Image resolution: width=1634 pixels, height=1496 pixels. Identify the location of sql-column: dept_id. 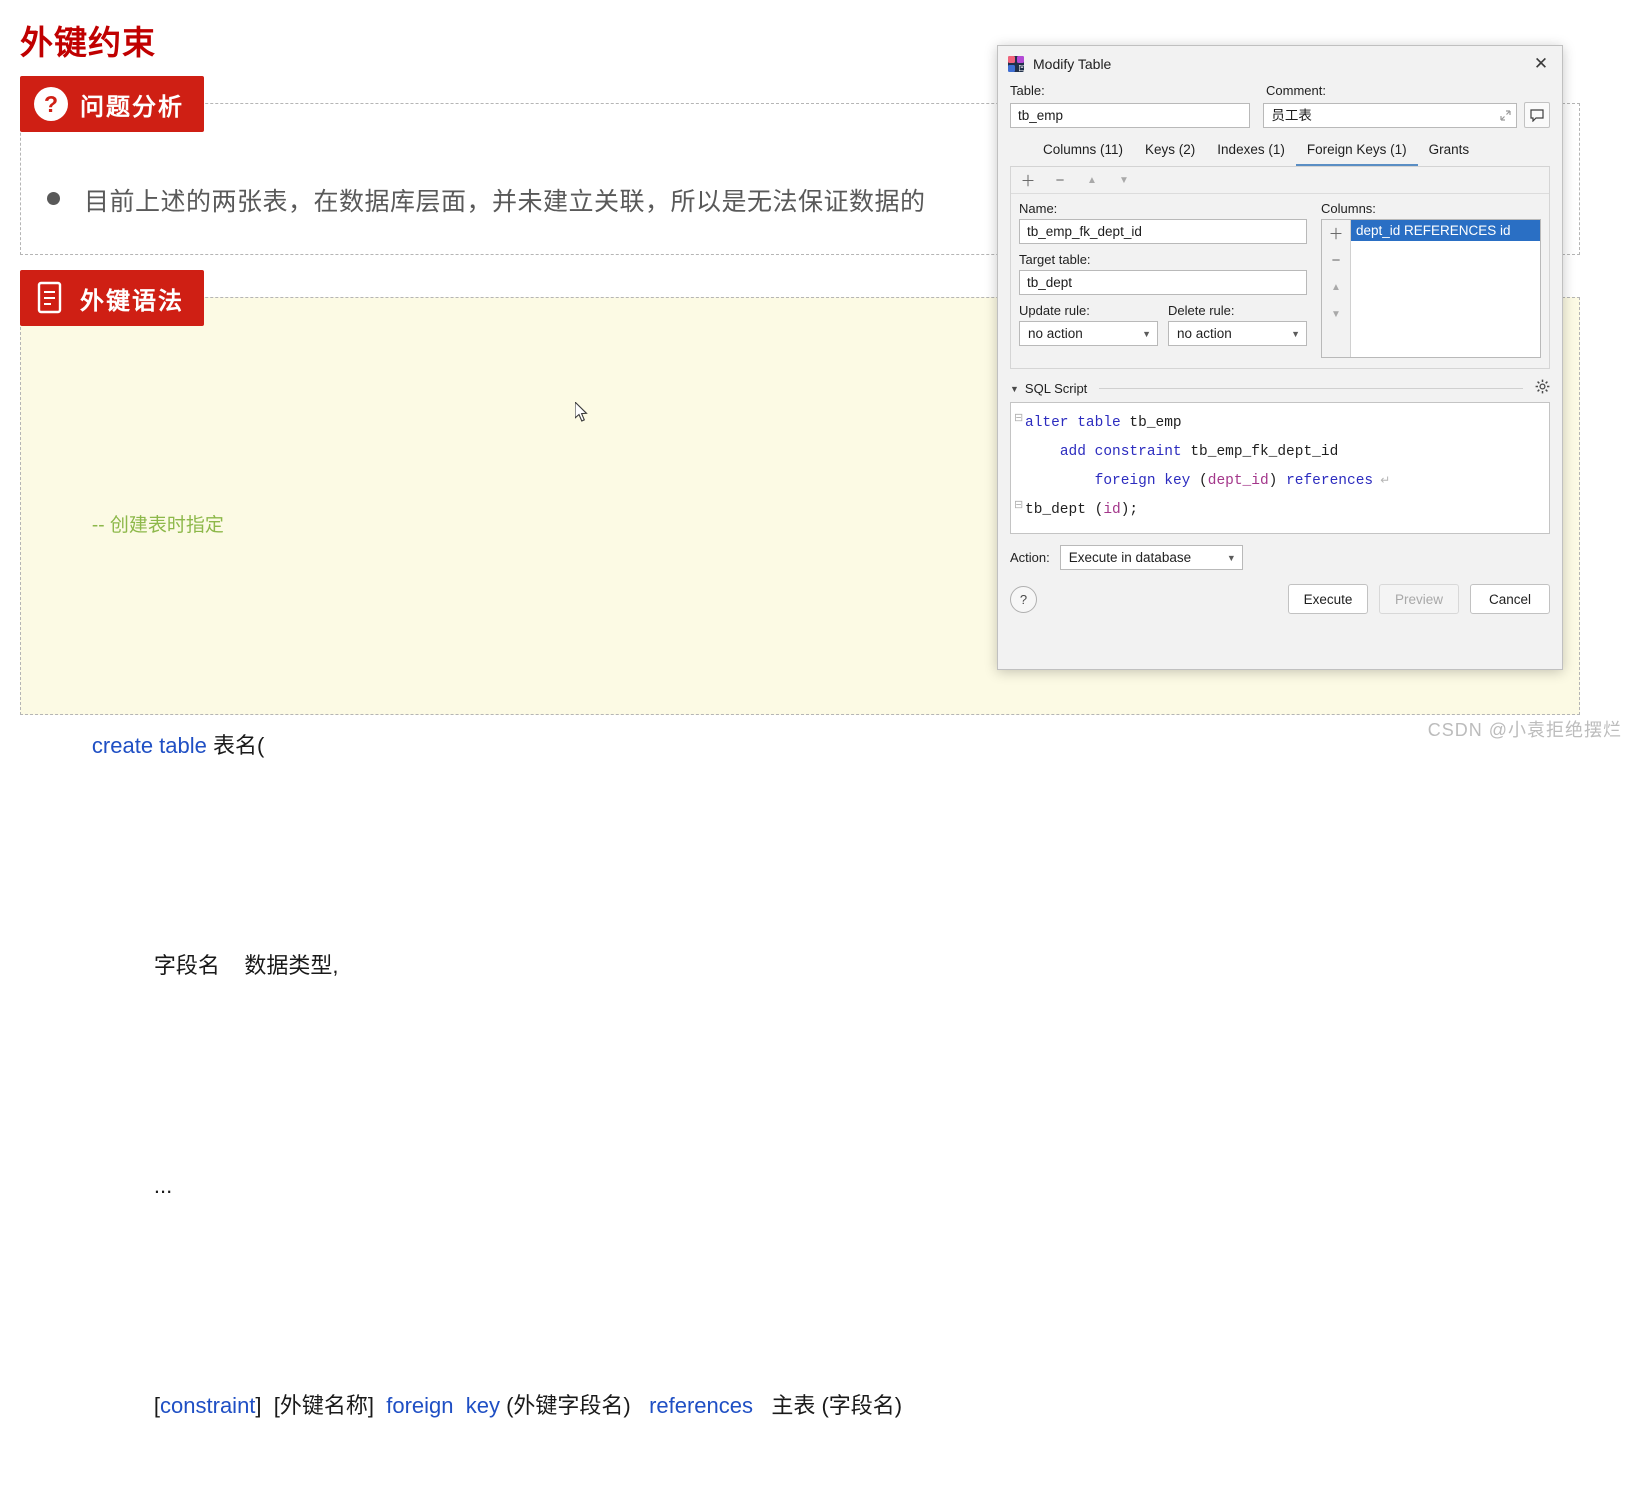
(1238, 481).